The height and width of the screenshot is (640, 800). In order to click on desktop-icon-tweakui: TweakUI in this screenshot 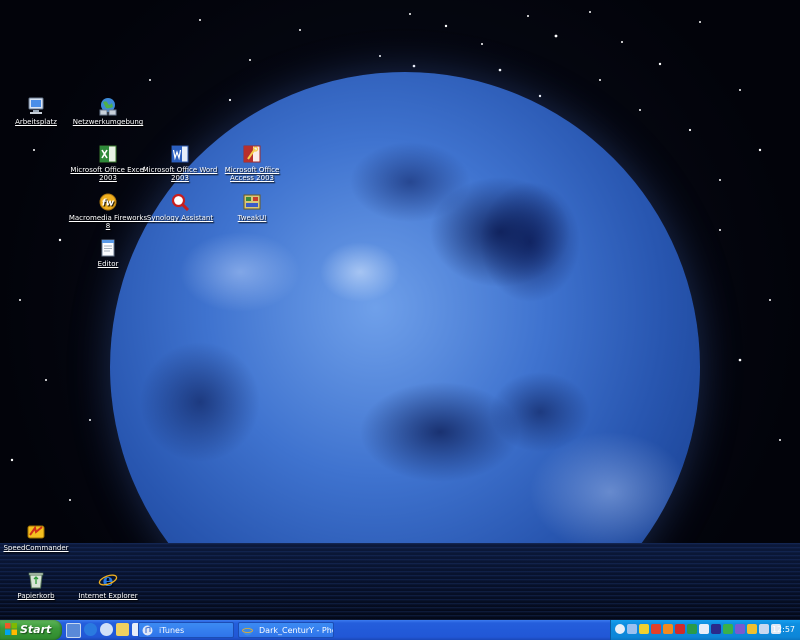, I will do `click(252, 207)`.